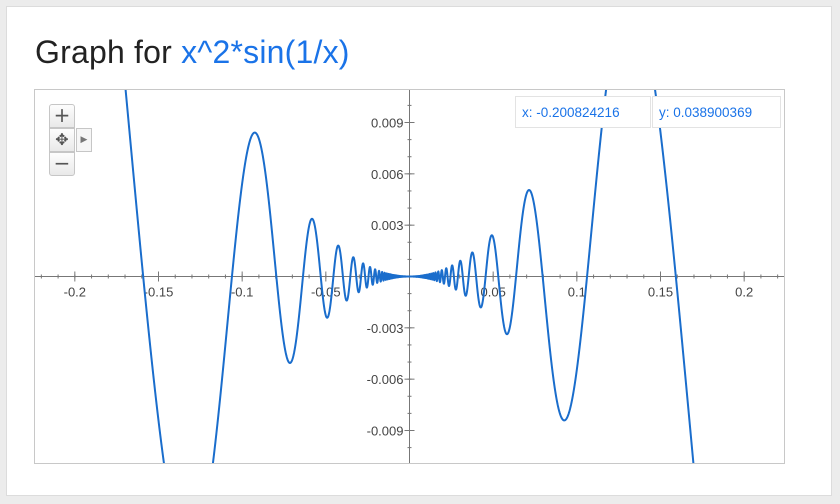 The width and height of the screenshot is (840, 504). What do you see at coordinates (660, 292) in the screenshot?
I see `x-tick-label: 0.15` at bounding box center [660, 292].